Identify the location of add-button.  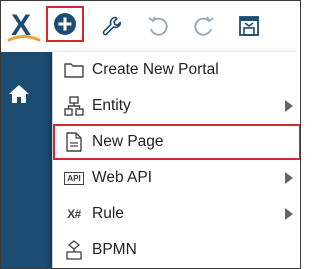
(65, 24).